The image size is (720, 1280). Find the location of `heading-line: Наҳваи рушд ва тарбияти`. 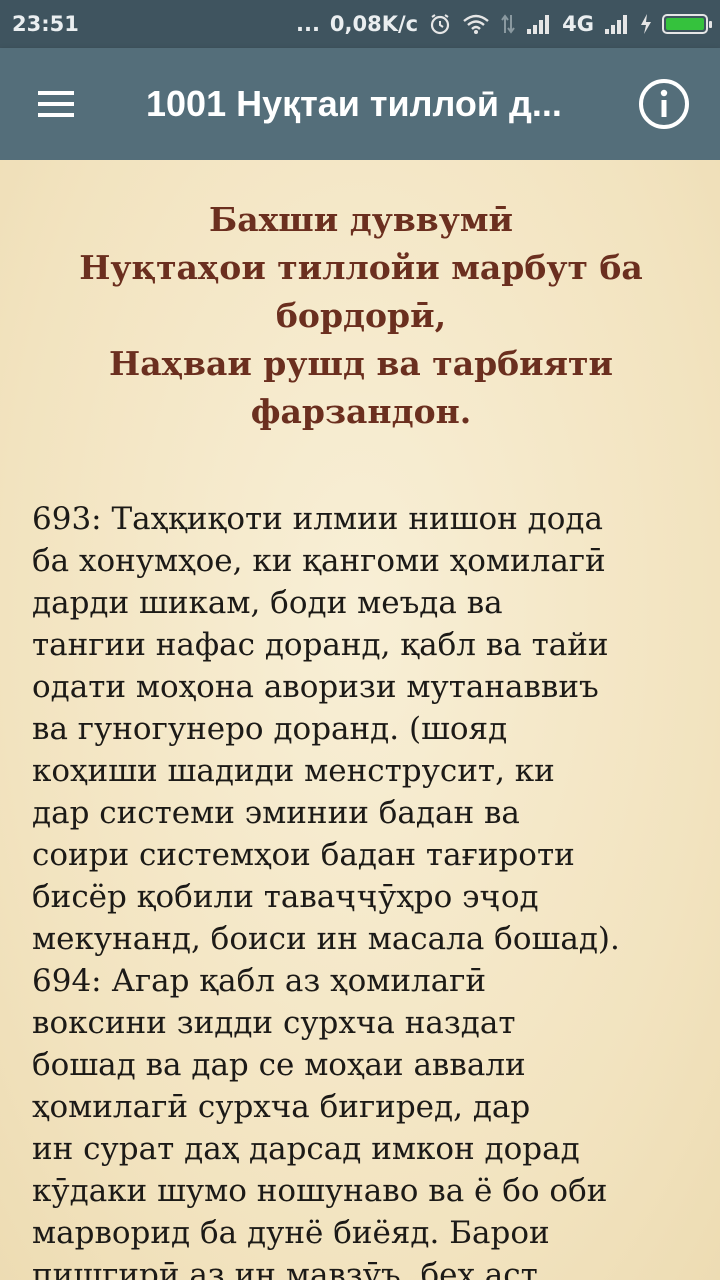

heading-line: Наҳваи рушд ва тарбияти is located at coordinates (361, 363).